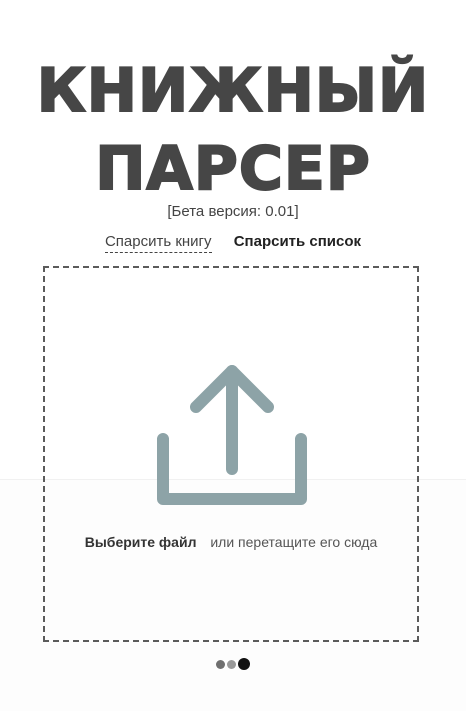  I want to click on title-line-1: КНИЖНЫЙ, so click(233, 91).